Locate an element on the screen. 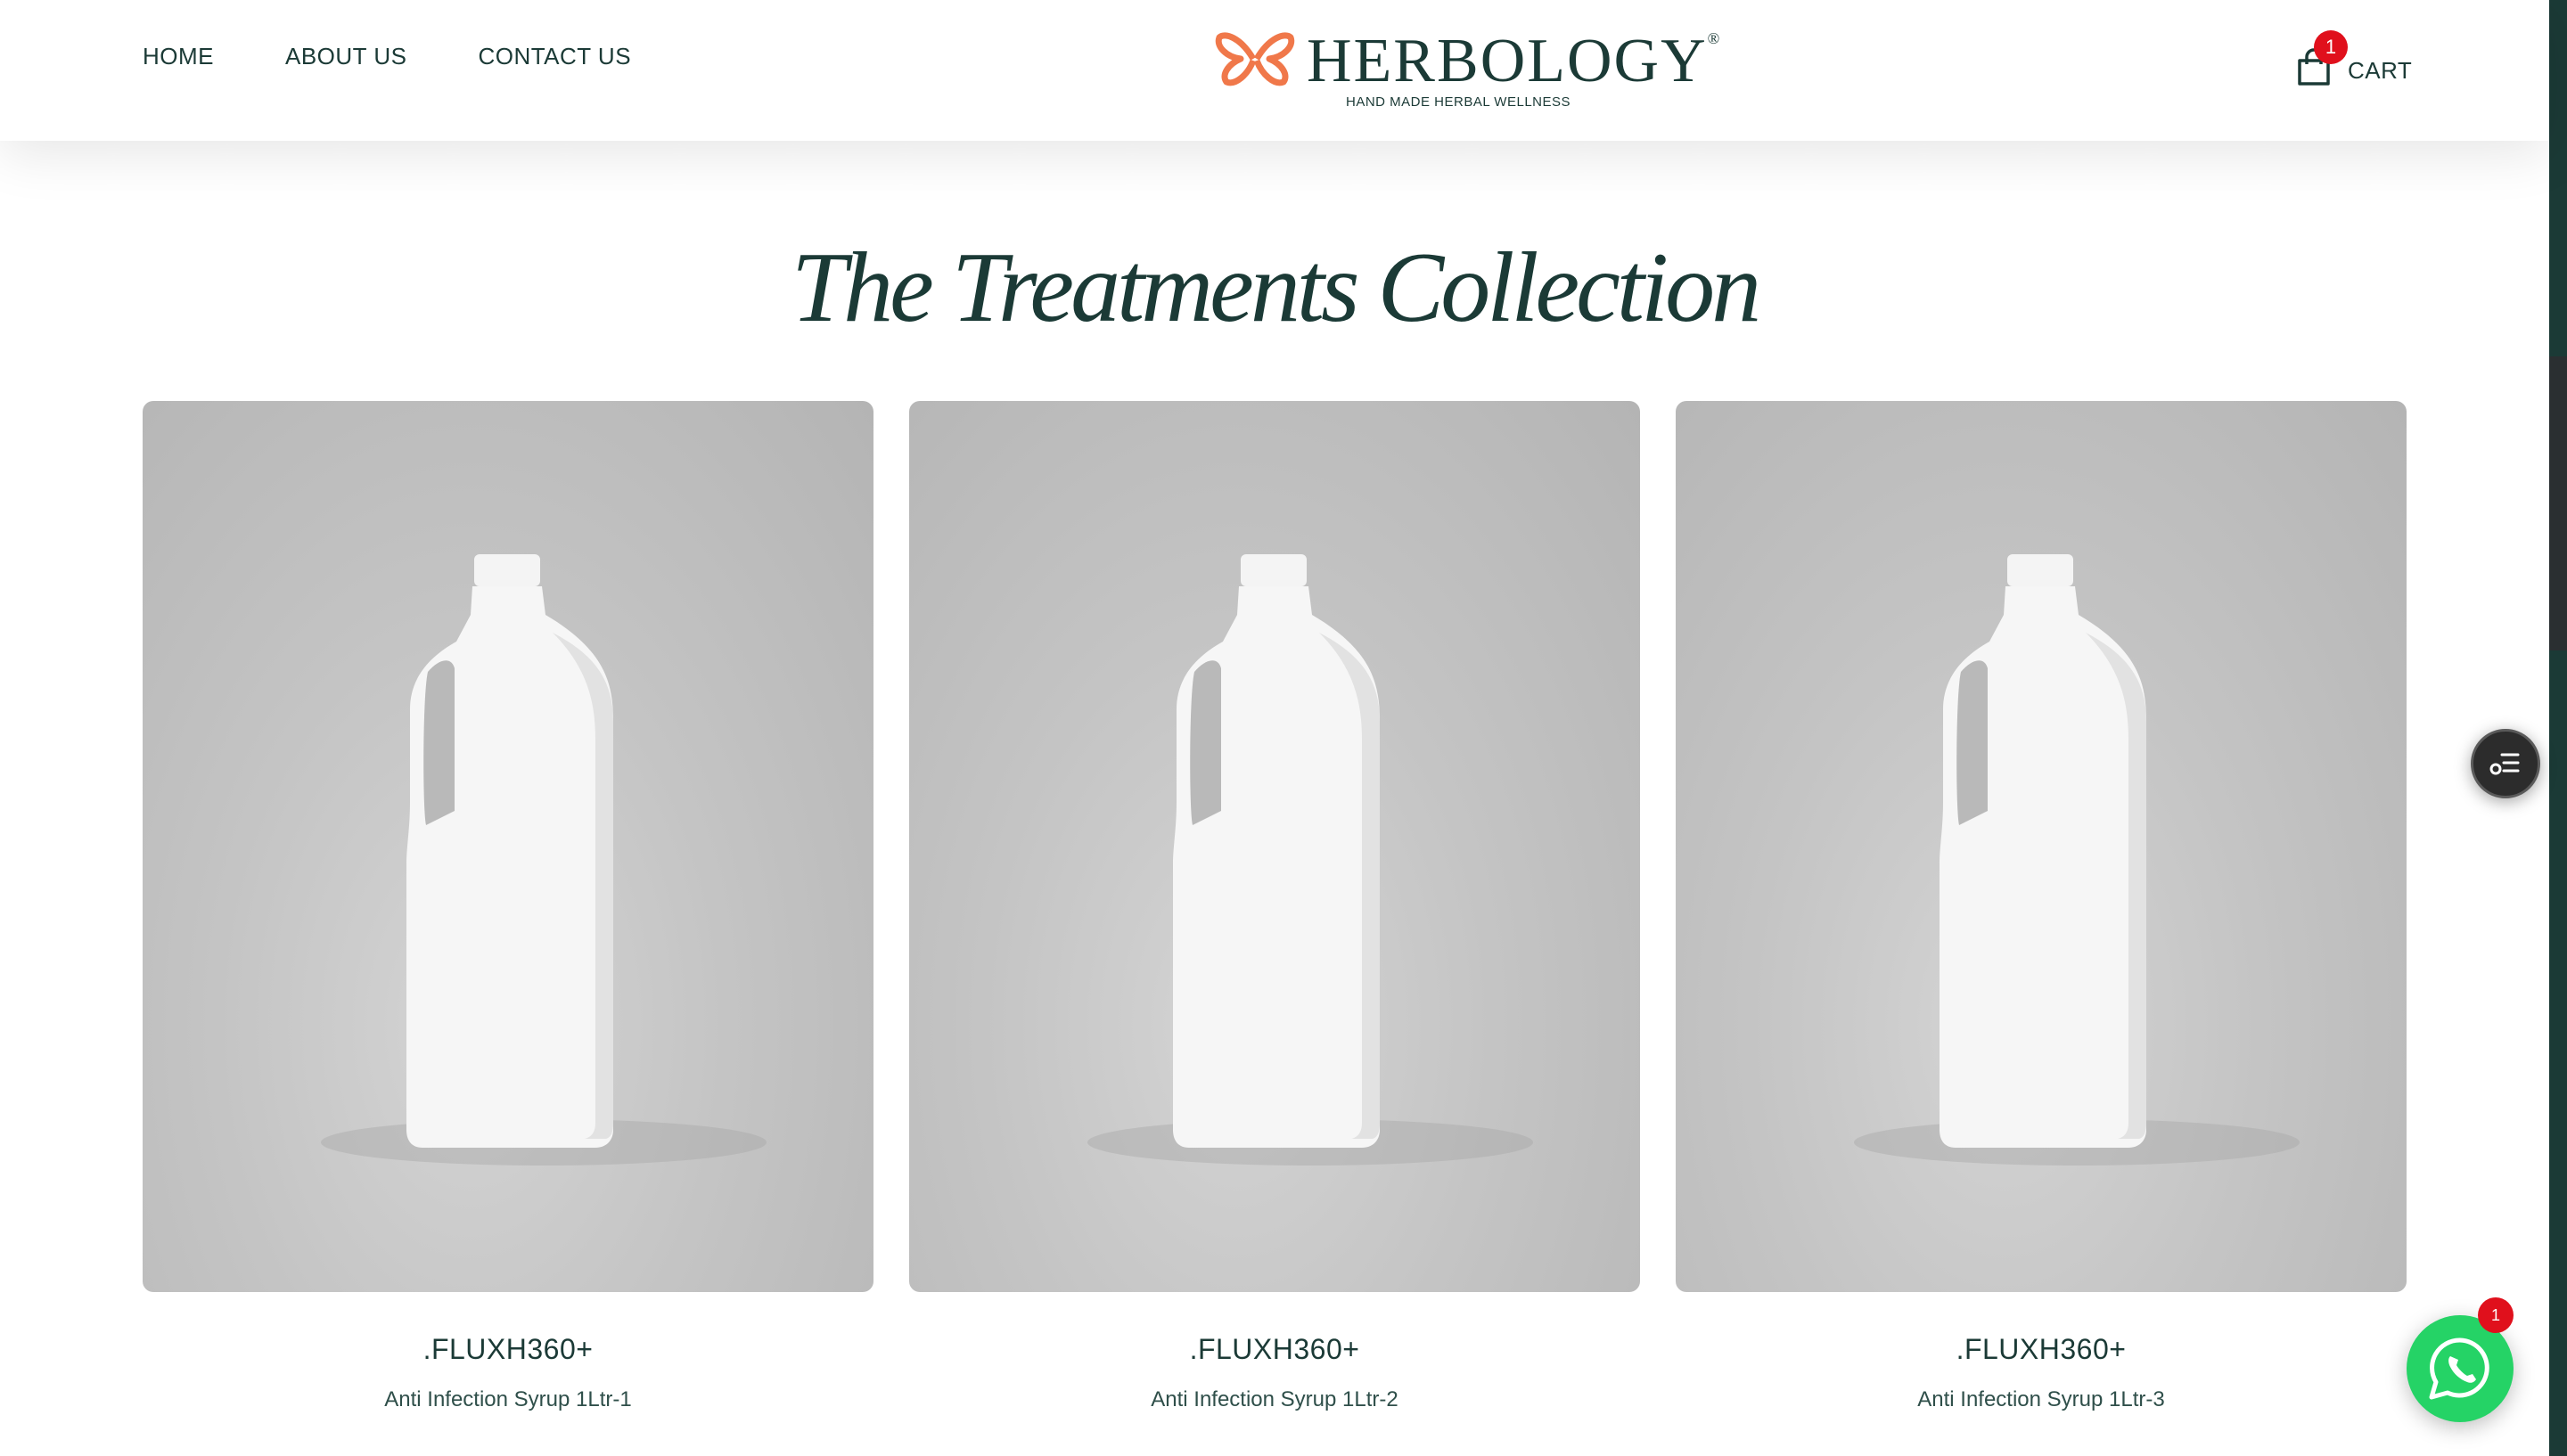 This screenshot has height=1456, width=2567. main-nav: HOME ABOUT US CONTACT US is located at coordinates (423, 56).